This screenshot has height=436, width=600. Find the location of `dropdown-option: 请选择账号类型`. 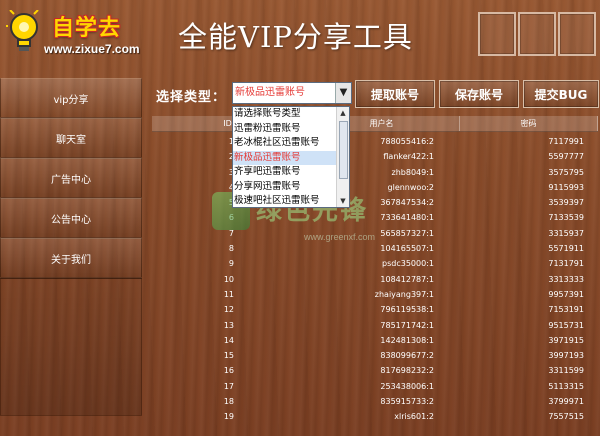

dropdown-option: 请选择账号类型 is located at coordinates (285, 114).